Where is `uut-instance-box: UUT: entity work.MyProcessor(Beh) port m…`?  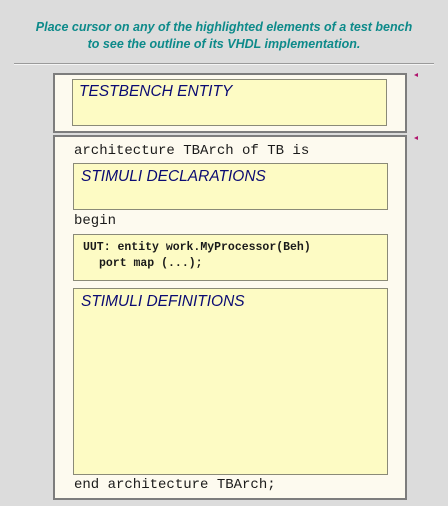 uut-instance-box: UUT: entity work.MyProcessor(Beh) port m… is located at coordinates (230, 257).